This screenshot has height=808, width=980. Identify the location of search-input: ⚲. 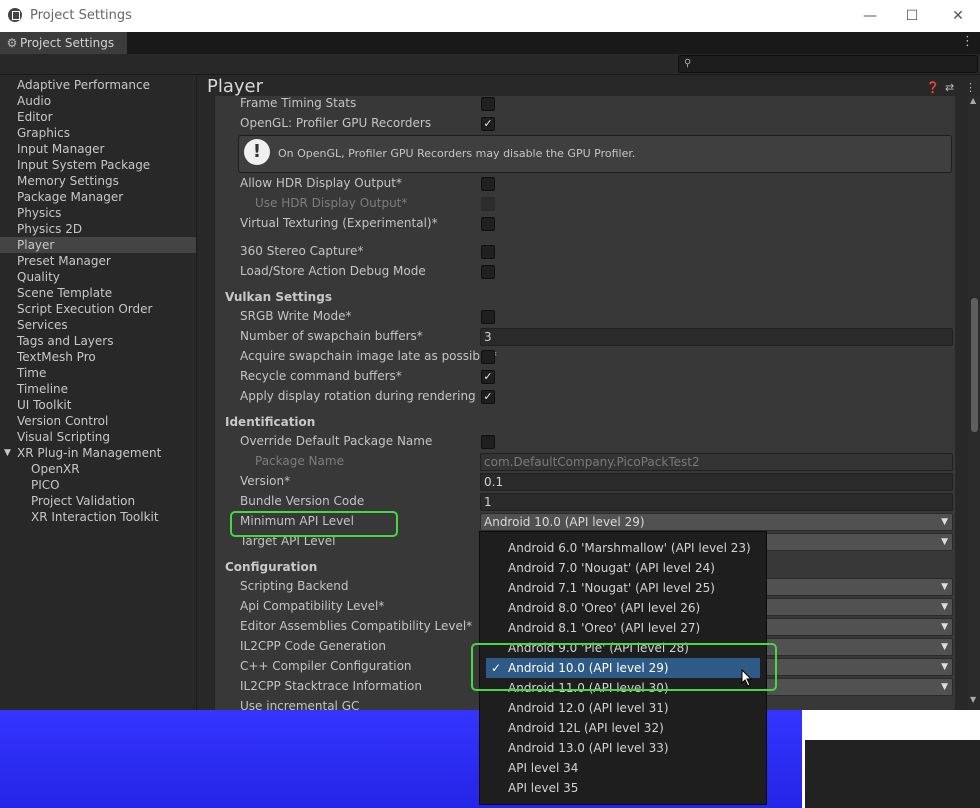
(828, 64).